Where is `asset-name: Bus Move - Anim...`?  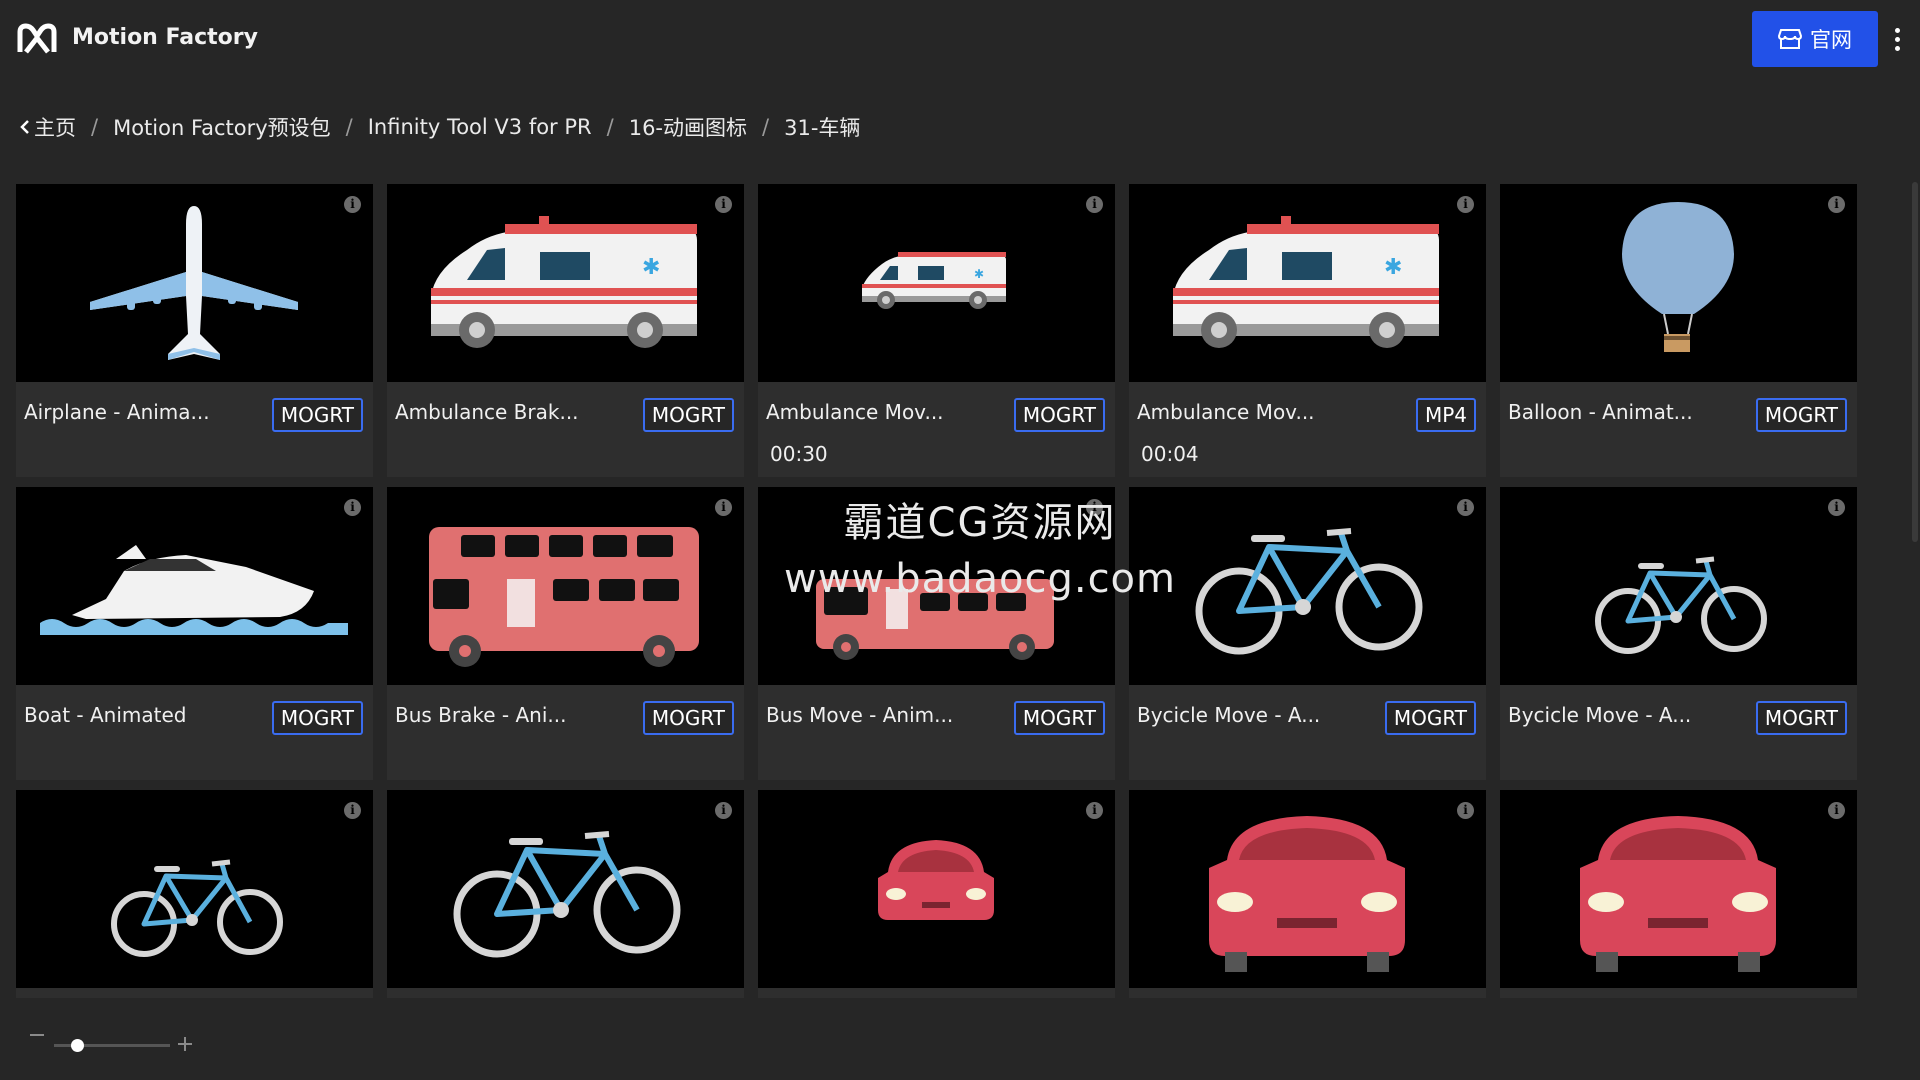
asset-name: Bus Move - Anim... is located at coordinates (860, 715).